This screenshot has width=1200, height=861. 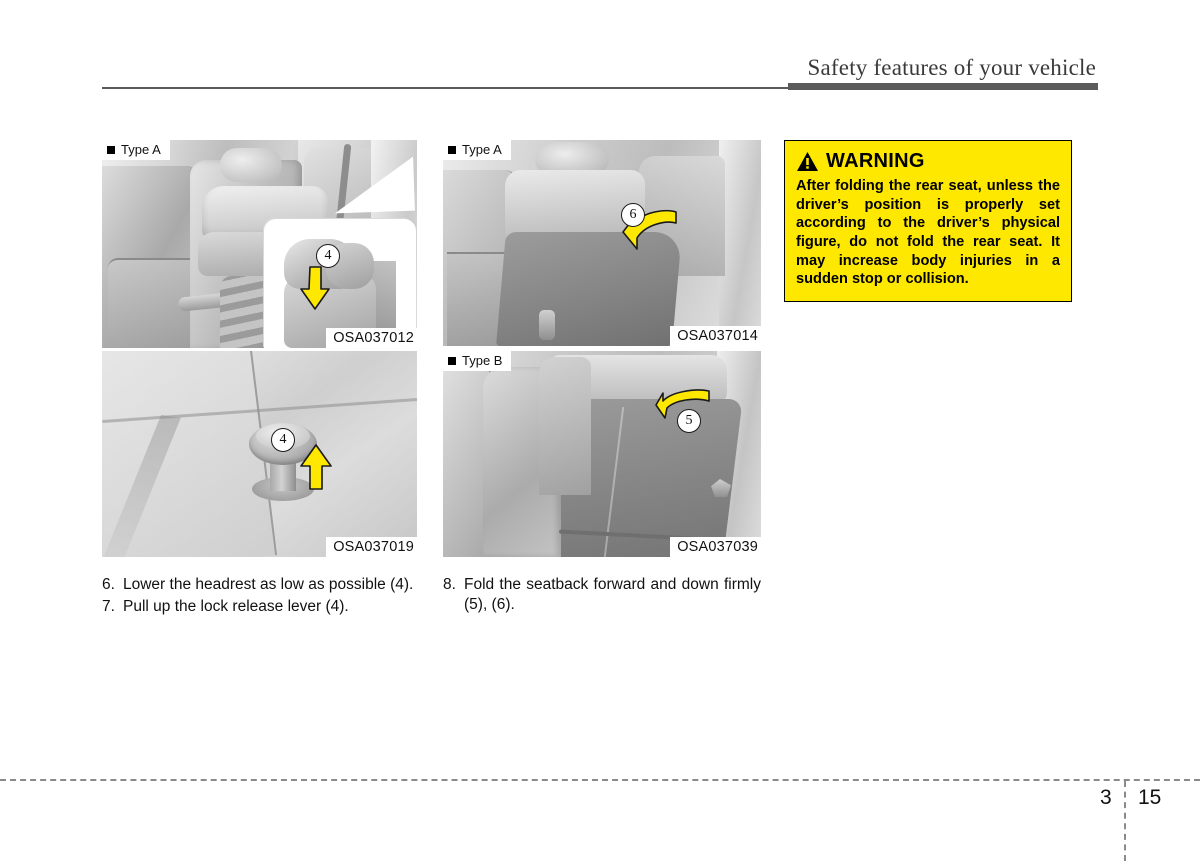 I want to click on warning-title: WARNING, so click(x=875, y=161).